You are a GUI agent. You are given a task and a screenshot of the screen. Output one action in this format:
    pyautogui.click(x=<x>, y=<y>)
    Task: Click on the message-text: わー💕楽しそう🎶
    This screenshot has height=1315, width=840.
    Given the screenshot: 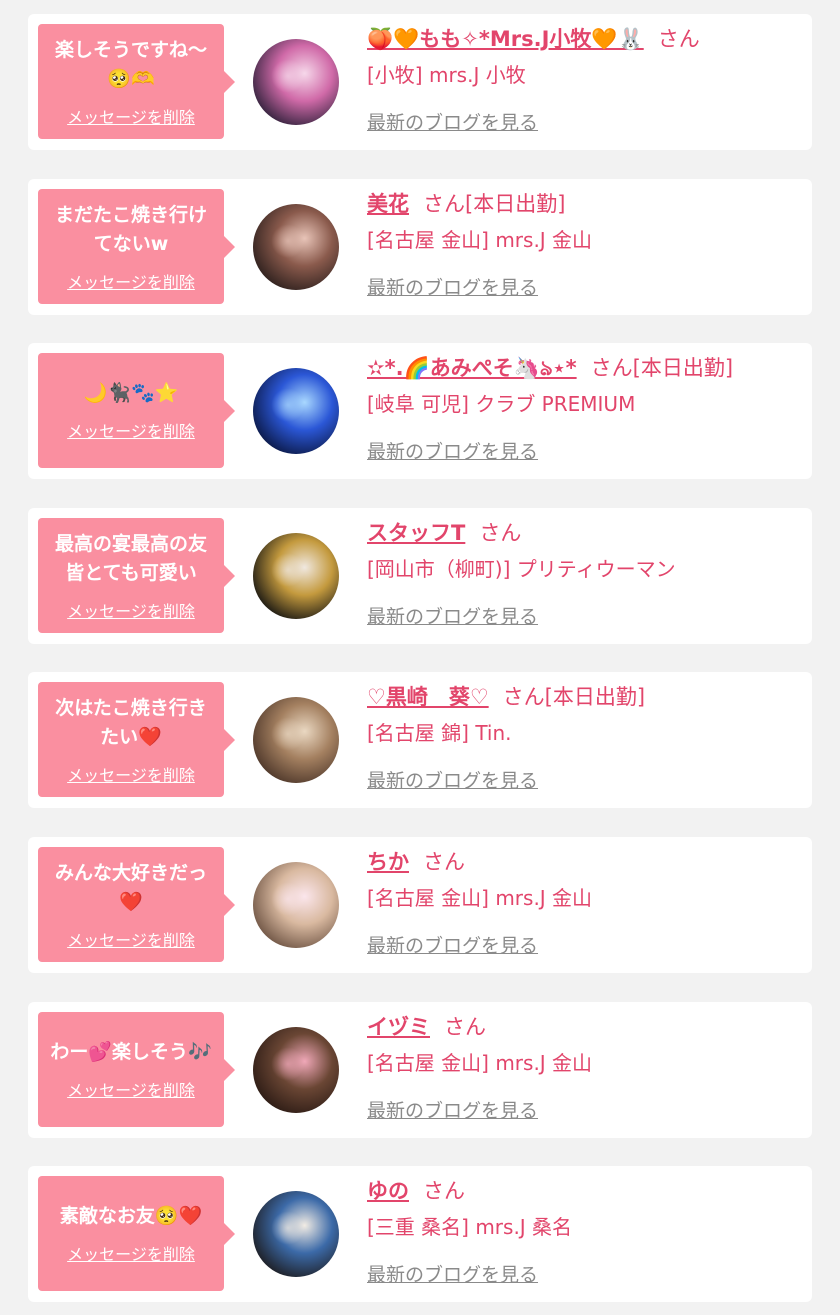 What is the action you would take?
    pyautogui.click(x=131, y=1052)
    